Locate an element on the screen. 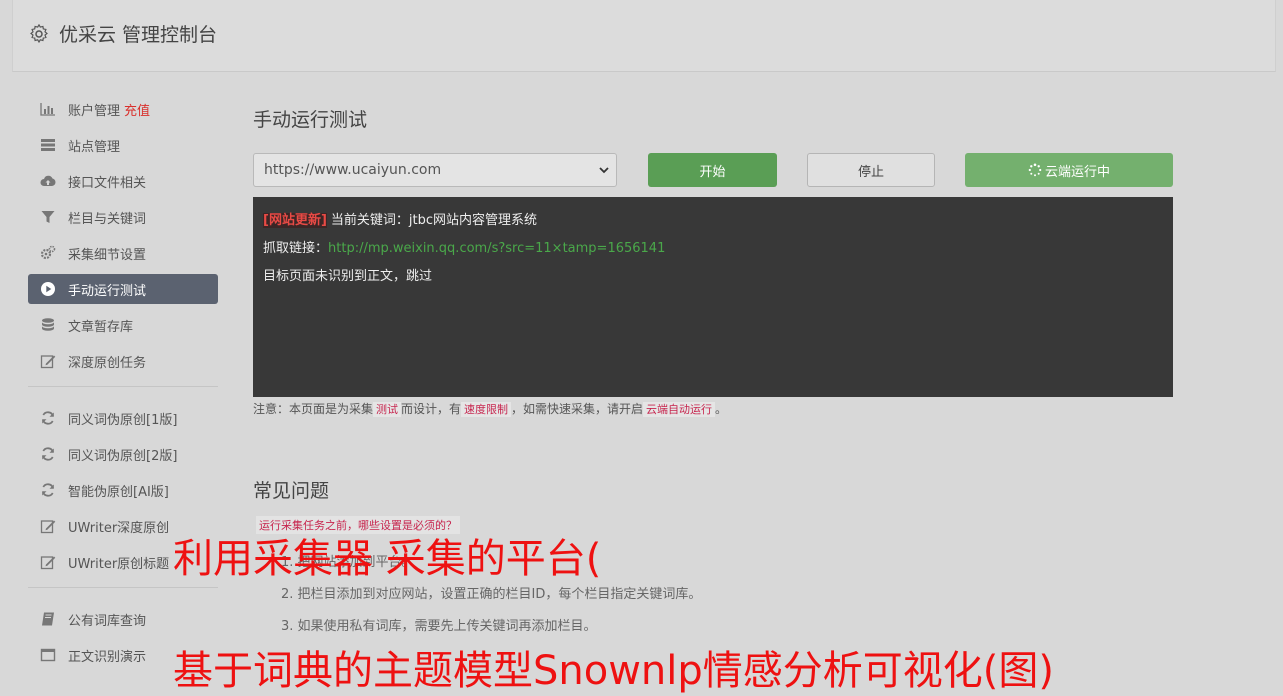 This screenshot has height=696, width=1283. bar-chart-icon is located at coordinates (47, 109).